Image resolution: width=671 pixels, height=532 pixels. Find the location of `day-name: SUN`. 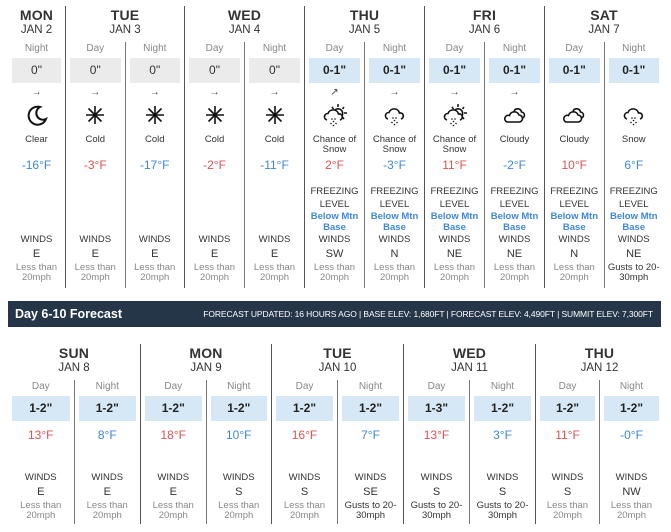

day-name: SUN is located at coordinates (74, 353).